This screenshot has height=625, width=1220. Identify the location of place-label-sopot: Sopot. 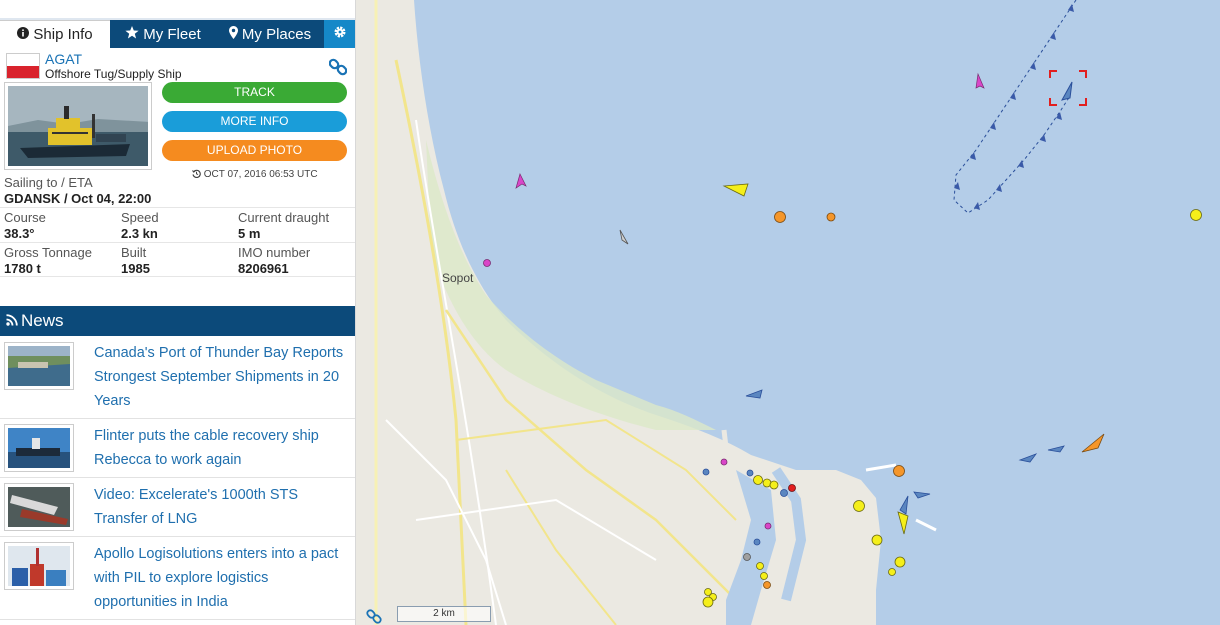
(458, 278).